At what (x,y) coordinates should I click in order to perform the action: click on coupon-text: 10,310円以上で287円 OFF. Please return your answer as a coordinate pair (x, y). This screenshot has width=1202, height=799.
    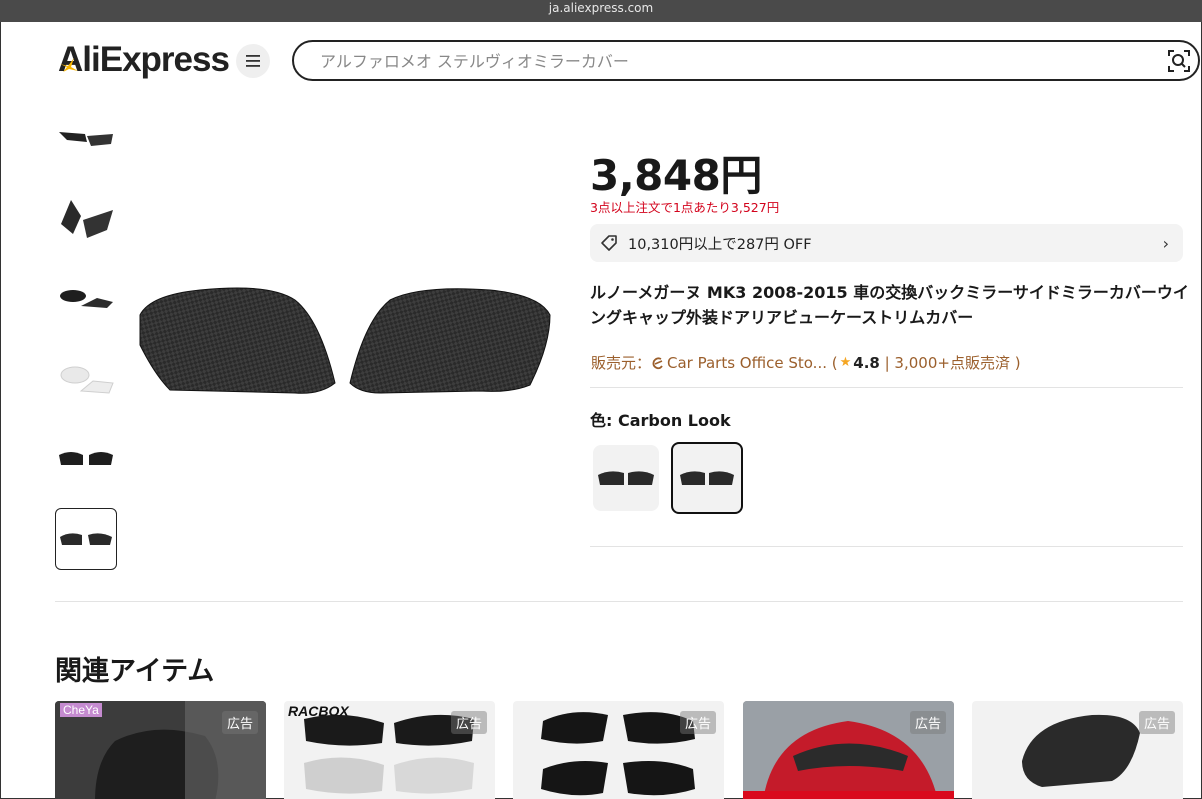
    Looking at the image, I should click on (720, 244).